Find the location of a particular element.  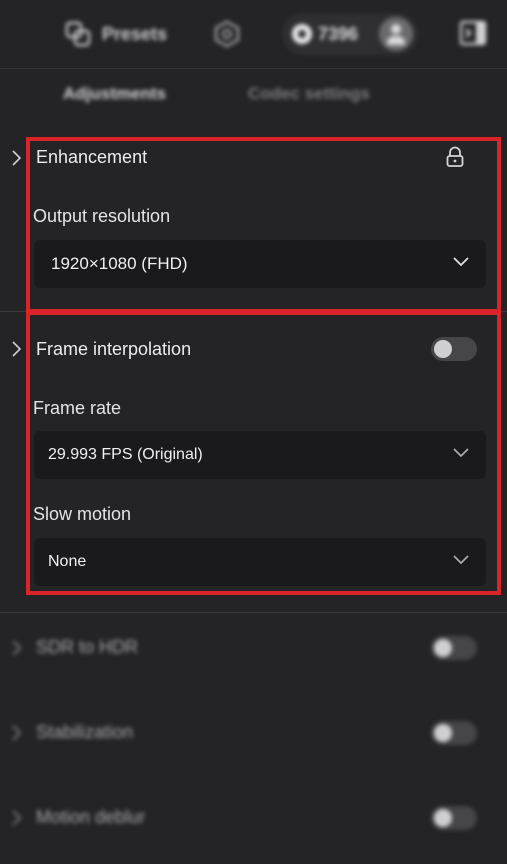

stabilization-toggle is located at coordinates (454, 733).